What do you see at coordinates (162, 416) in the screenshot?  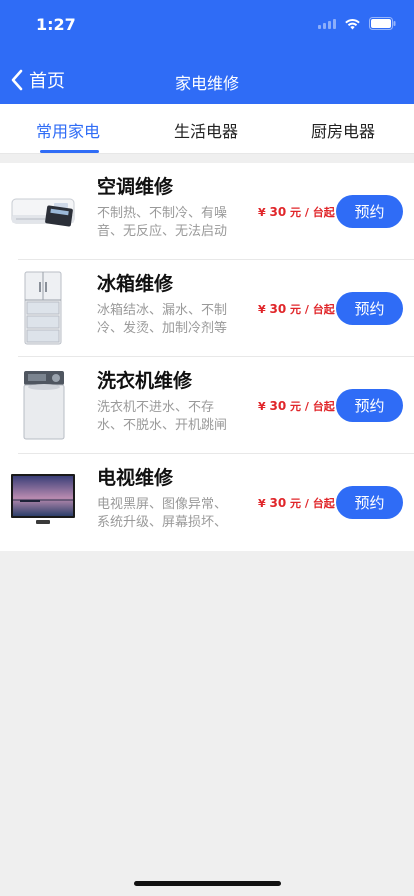 I see `item-description: 洗衣机不进水、不存水、不脱水、开机跳闸` at bounding box center [162, 416].